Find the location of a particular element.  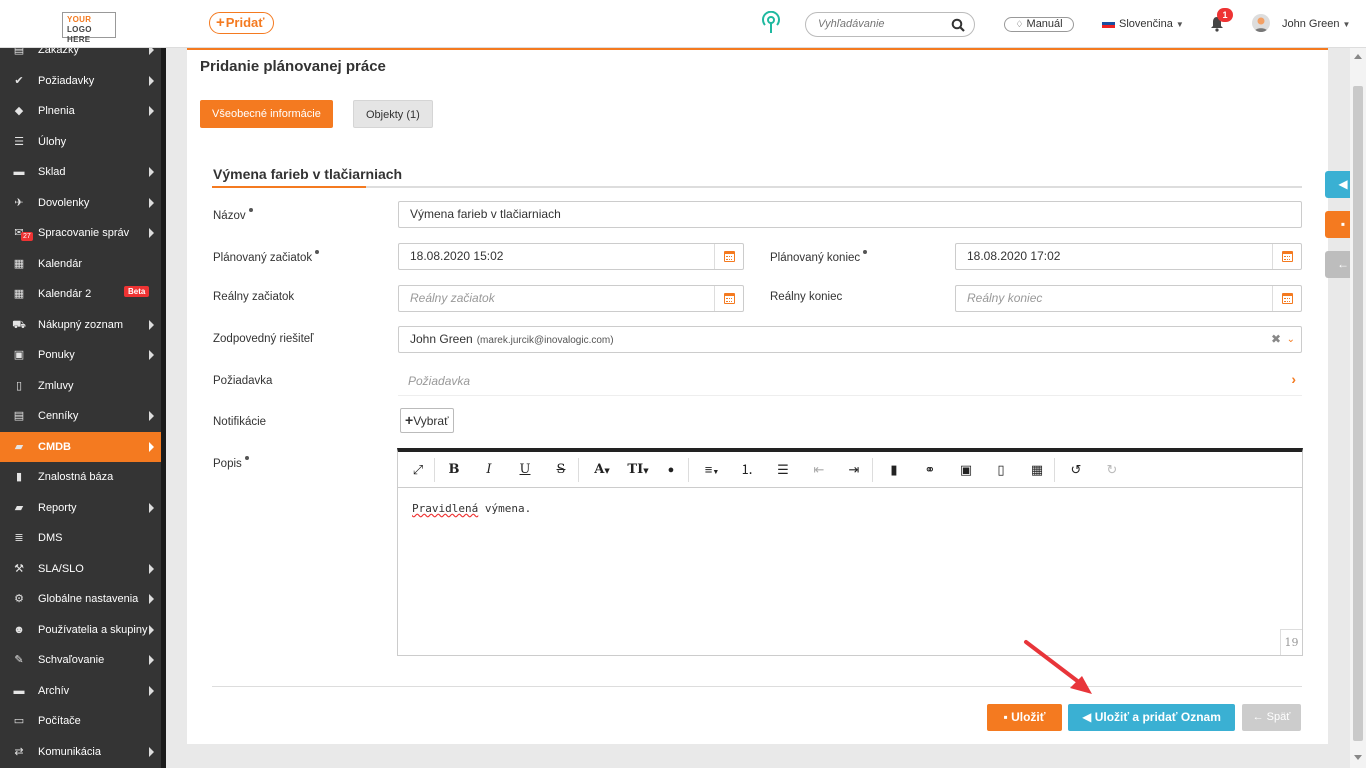

plus-icon: + is located at coordinates (220, 22).